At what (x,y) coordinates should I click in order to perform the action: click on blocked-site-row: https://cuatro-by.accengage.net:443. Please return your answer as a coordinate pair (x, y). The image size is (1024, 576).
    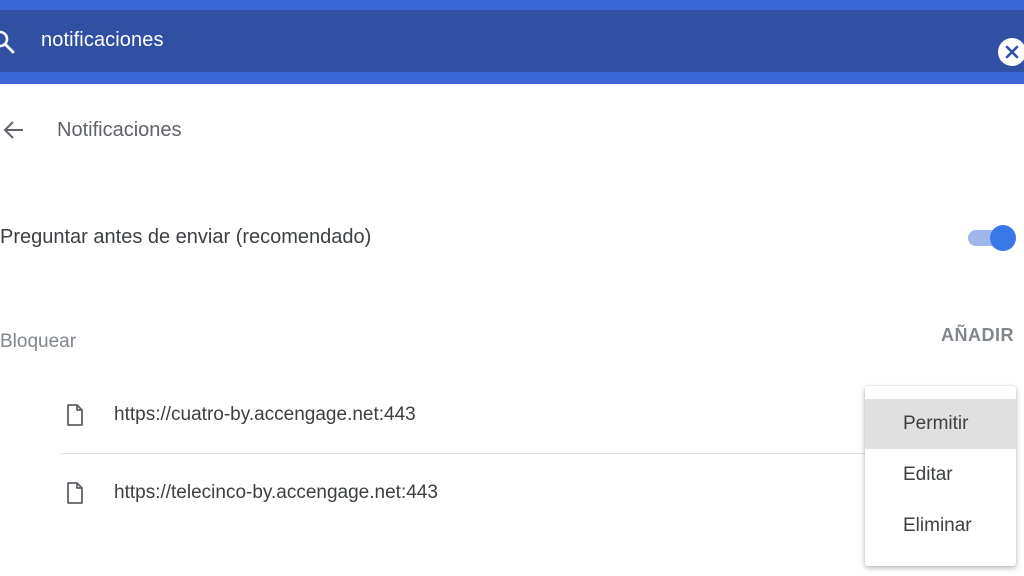
    Looking at the image, I should click on (470, 432).